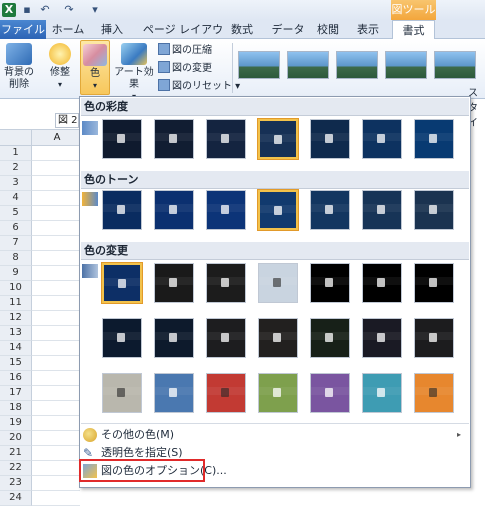 This screenshot has width=485, height=506. Describe the element at coordinates (275, 435) in the screenshot. I see `more-colors-menu-item: その他の色(M) ▸` at that location.